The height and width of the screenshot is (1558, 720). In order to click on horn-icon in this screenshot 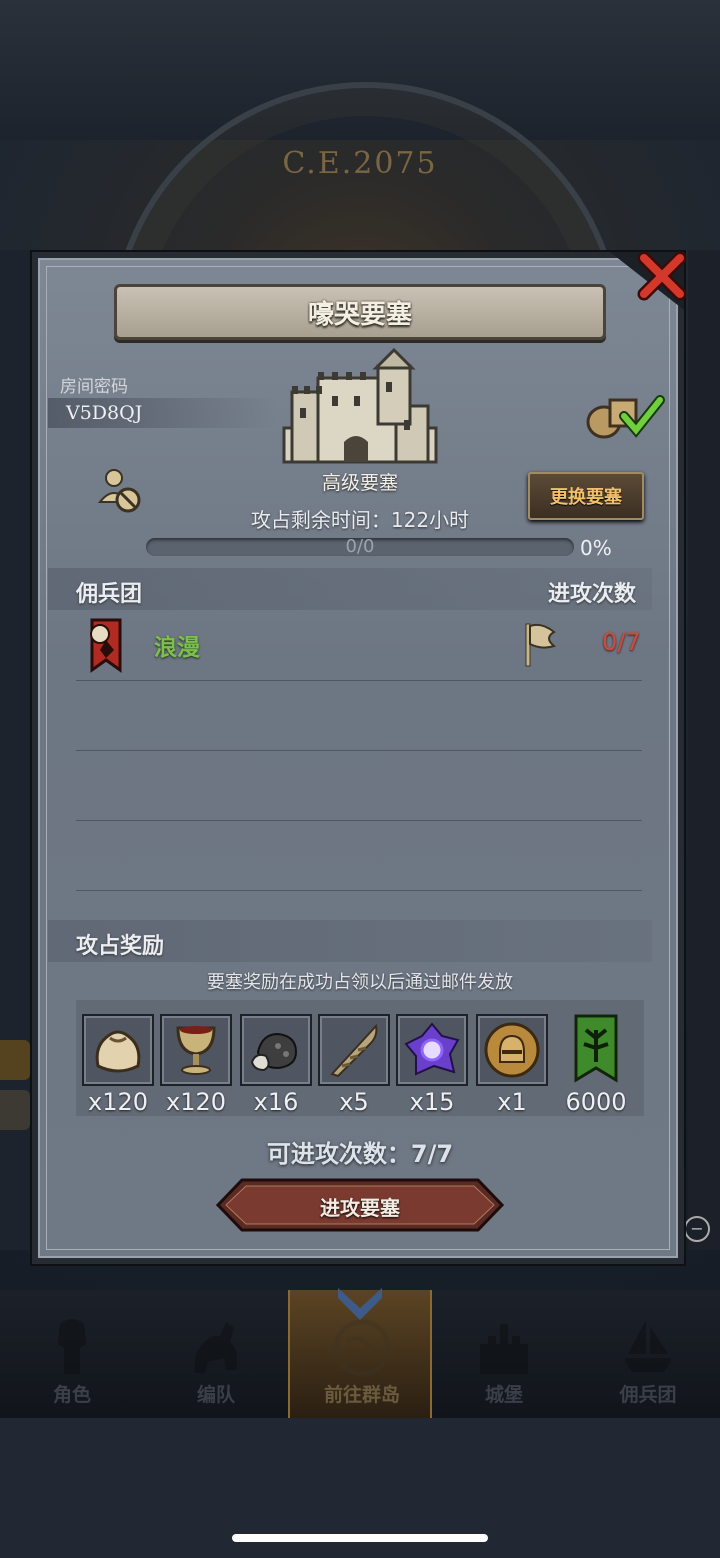, I will do `click(354, 1050)`.